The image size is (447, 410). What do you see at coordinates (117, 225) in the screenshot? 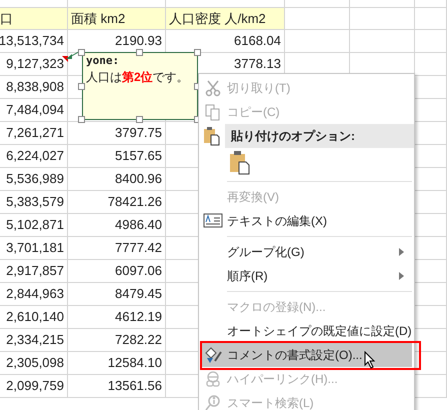
I see `table-cell: 4986.40` at bounding box center [117, 225].